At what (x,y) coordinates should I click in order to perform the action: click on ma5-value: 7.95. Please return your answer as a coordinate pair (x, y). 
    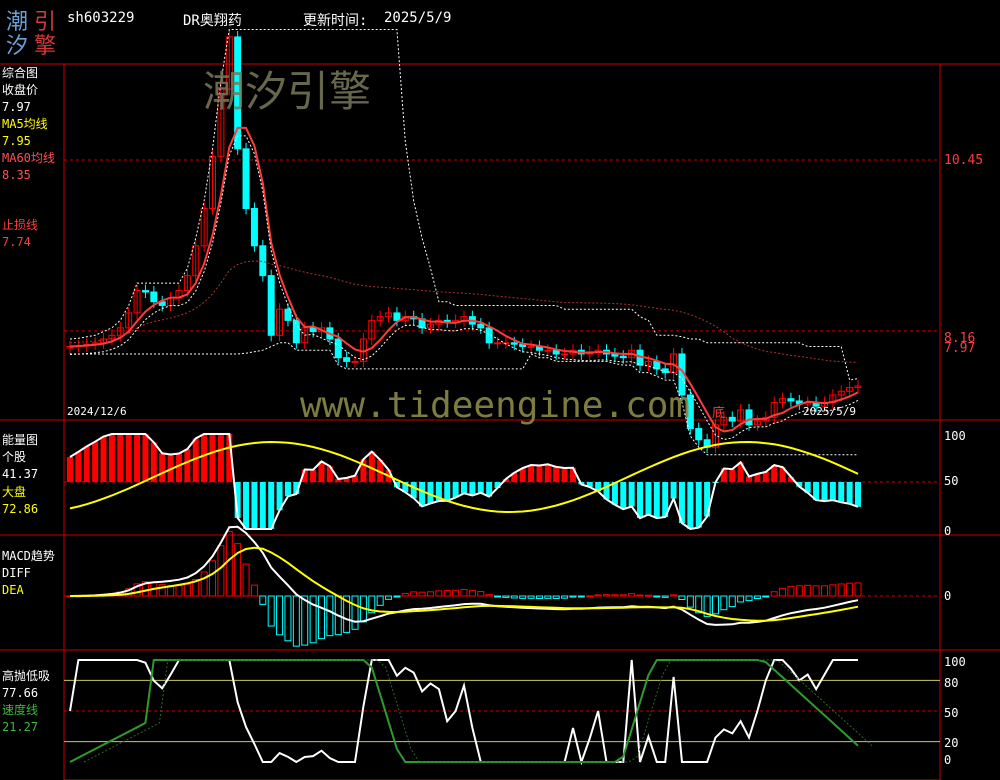
    Looking at the image, I should click on (16, 141).